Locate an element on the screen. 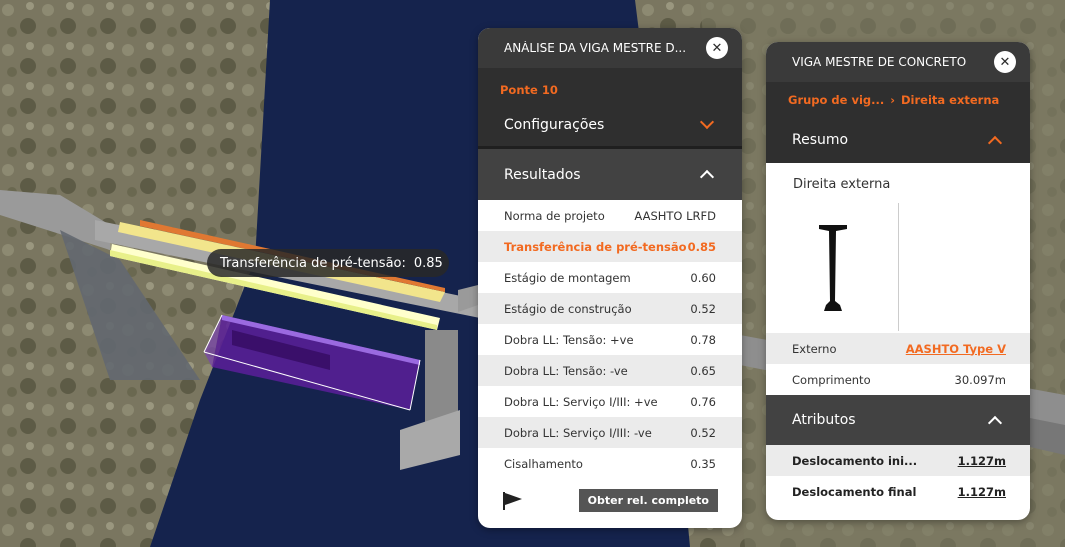 The width and height of the screenshot is (1065, 547). table-row: Comprimento 30.097m is located at coordinates (898, 379).